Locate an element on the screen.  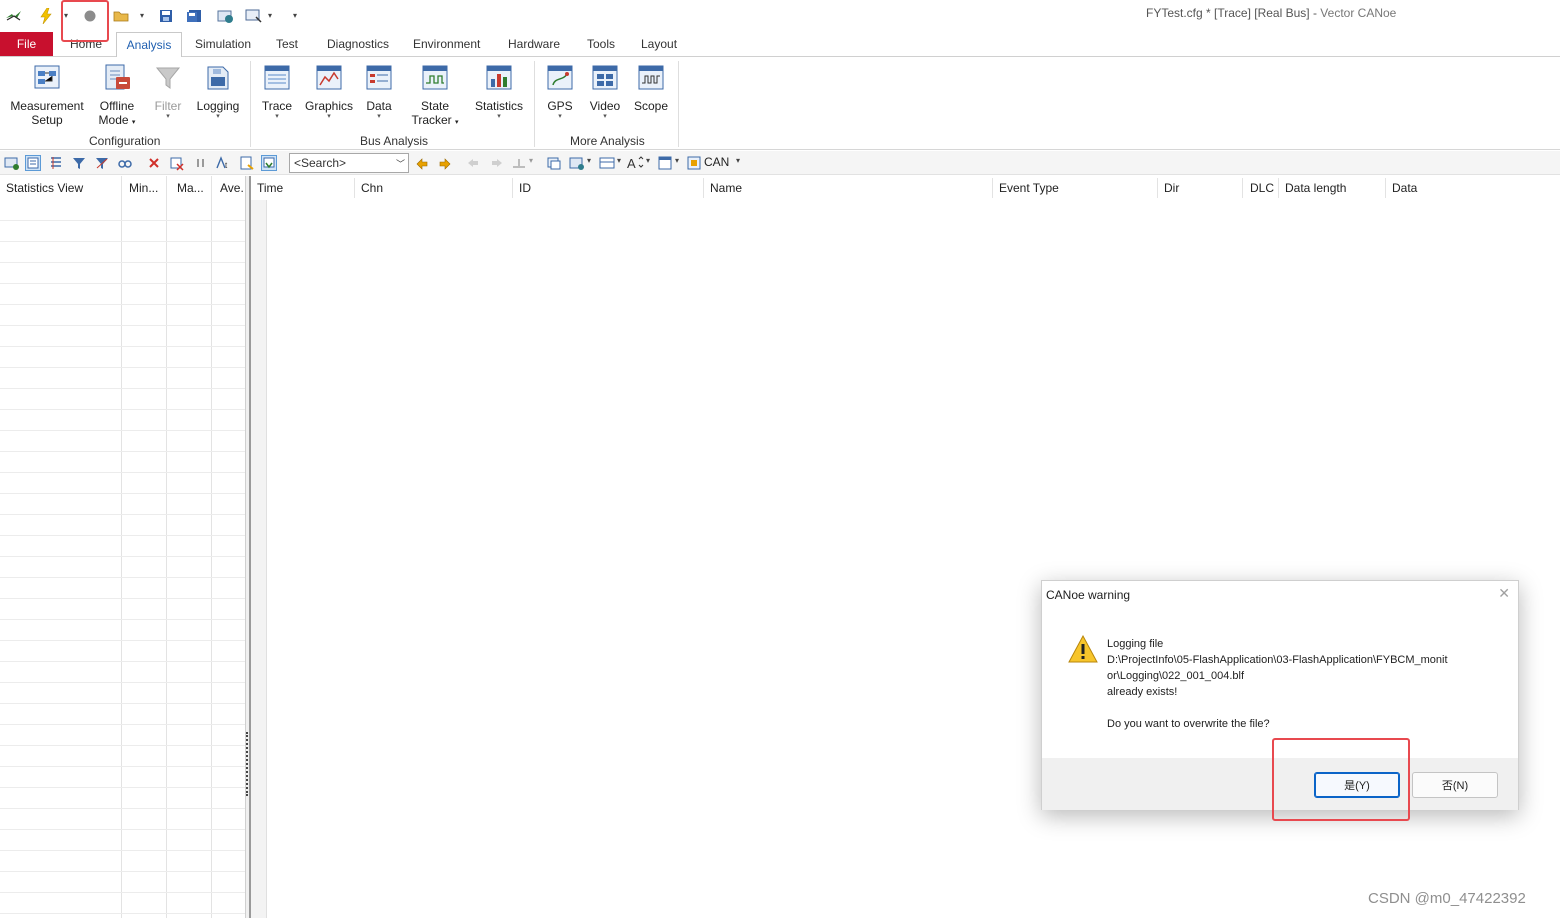
column-header-ave: Ave. is located at coordinates (232, 188).